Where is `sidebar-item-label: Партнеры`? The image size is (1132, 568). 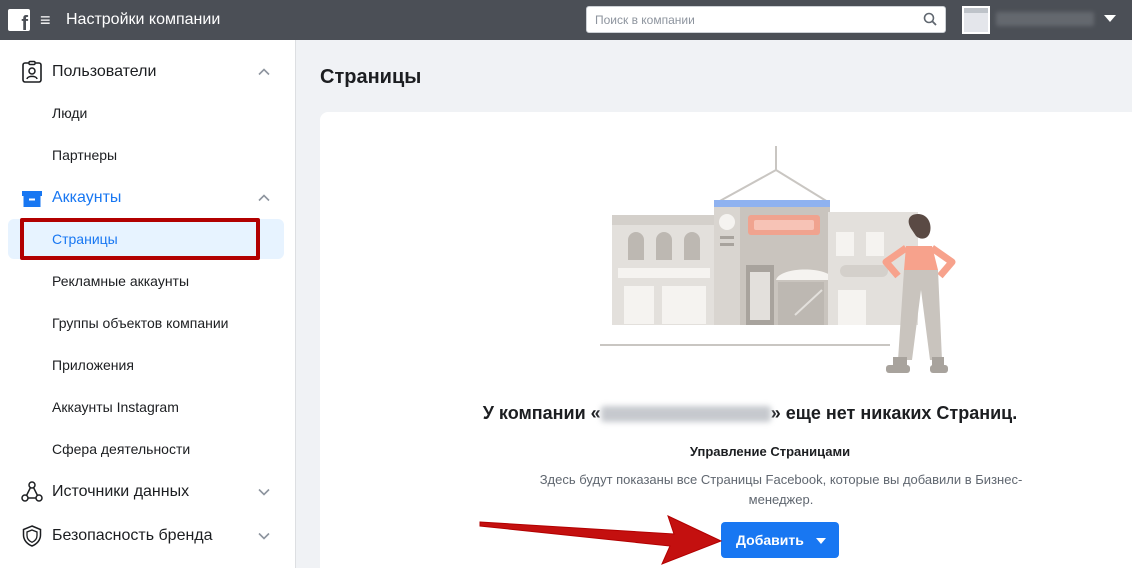 sidebar-item-label: Партнеры is located at coordinates (85, 155).